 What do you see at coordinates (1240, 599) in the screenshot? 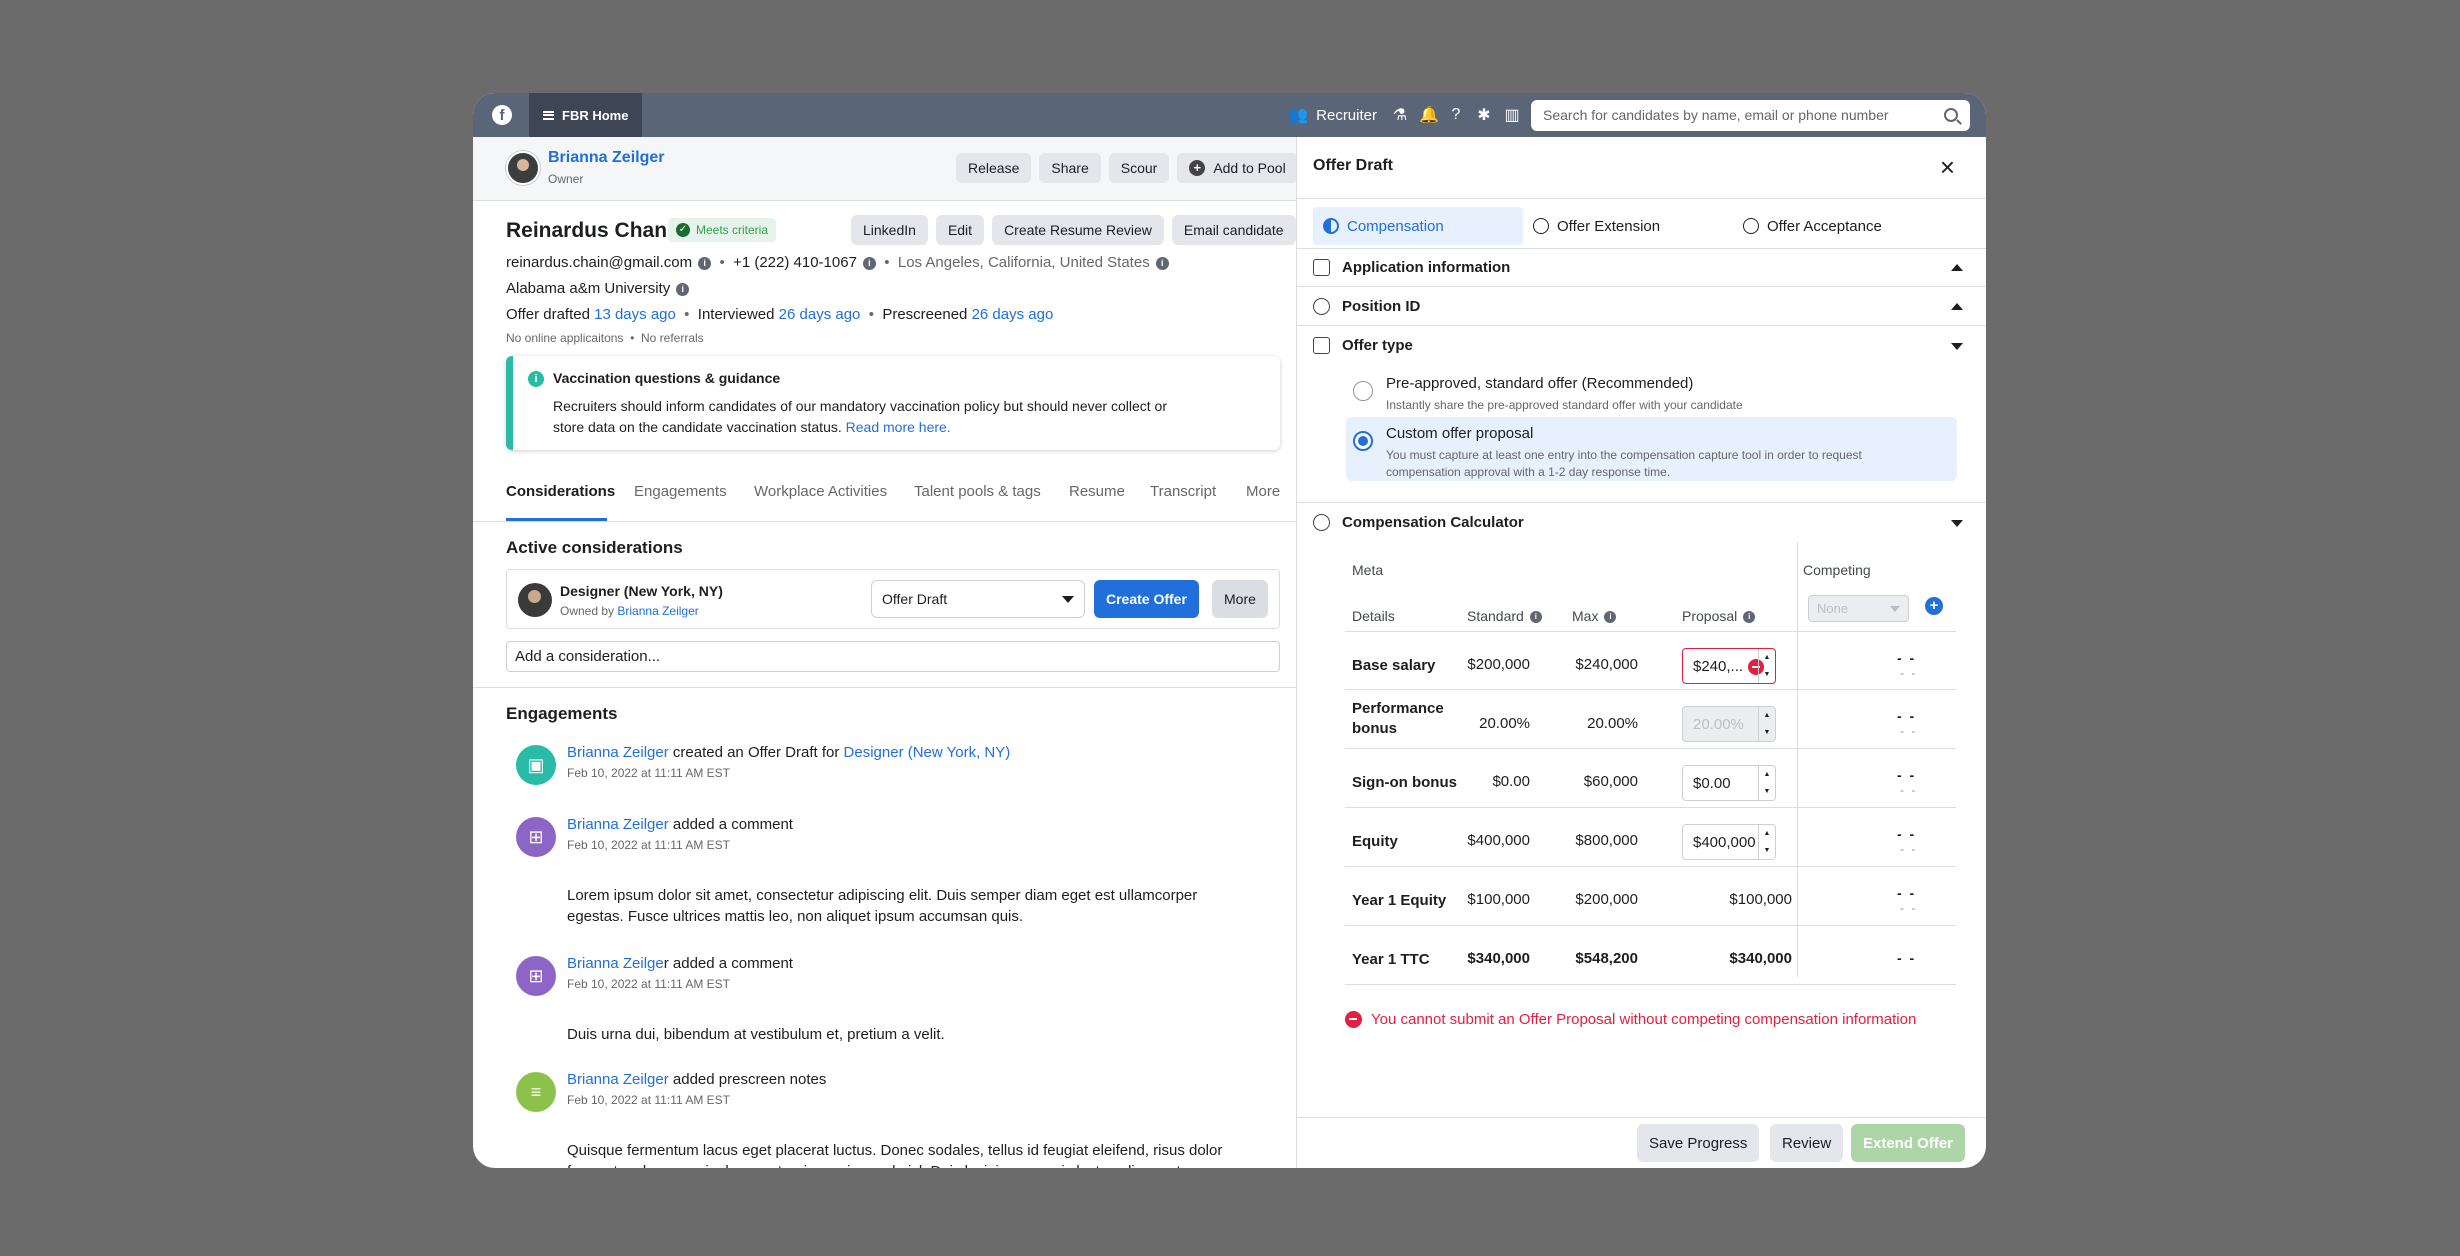
I see `more-button: More` at bounding box center [1240, 599].